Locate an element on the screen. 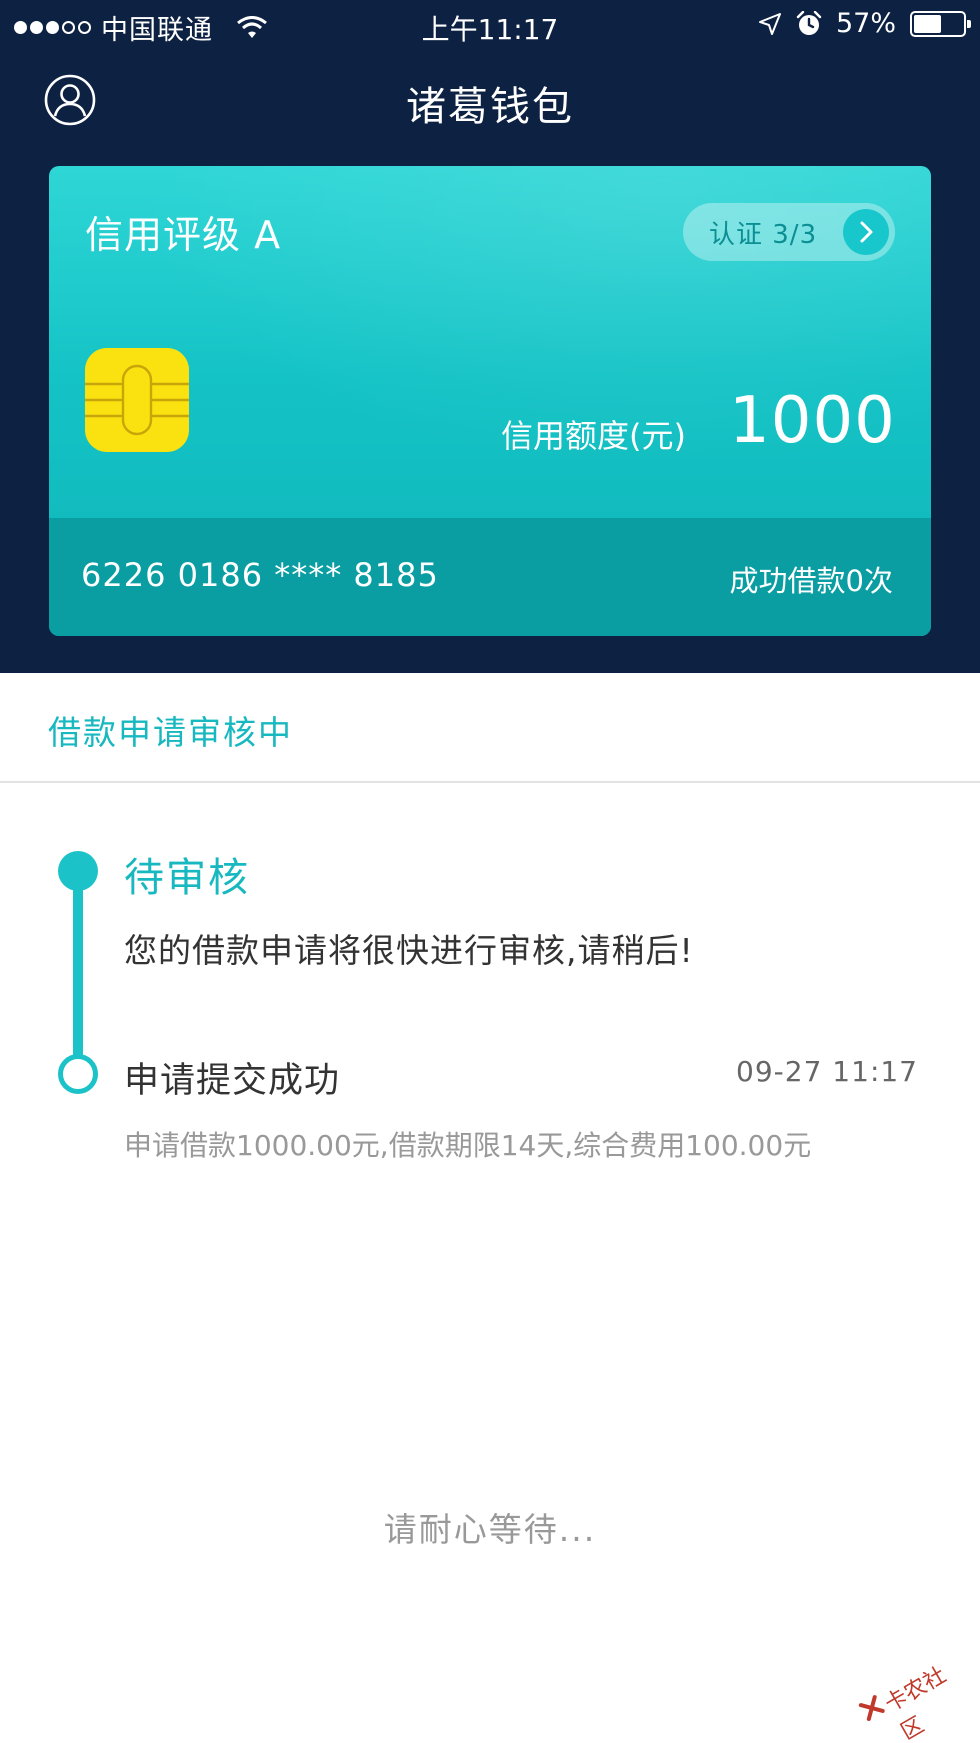 Image resolution: width=980 pixels, height=1743 pixels. credit-limit-value: 1000 is located at coordinates (812, 421).